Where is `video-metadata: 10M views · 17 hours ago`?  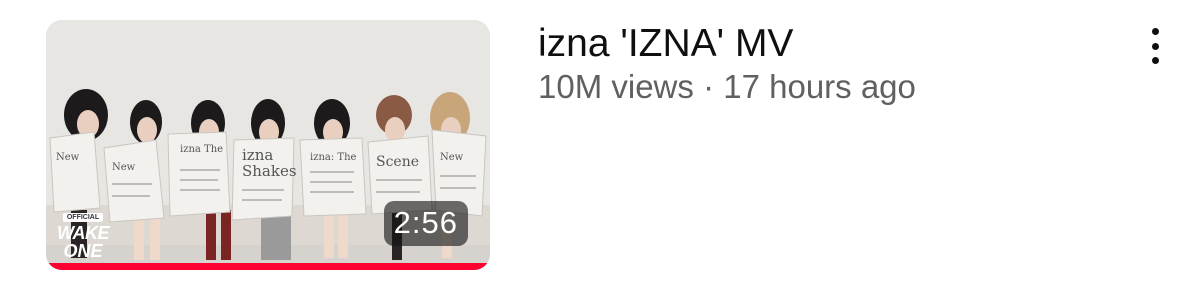
video-metadata: 10M views · 17 hours ago is located at coordinates (727, 87).